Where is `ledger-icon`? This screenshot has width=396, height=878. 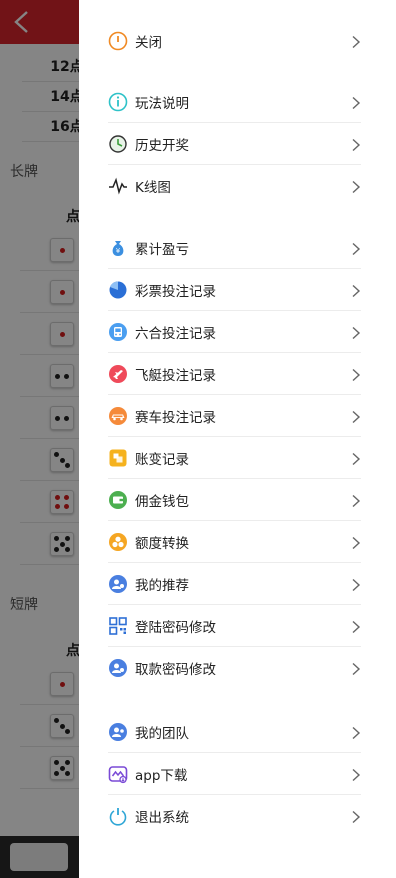
ledger-icon is located at coordinates (118, 458).